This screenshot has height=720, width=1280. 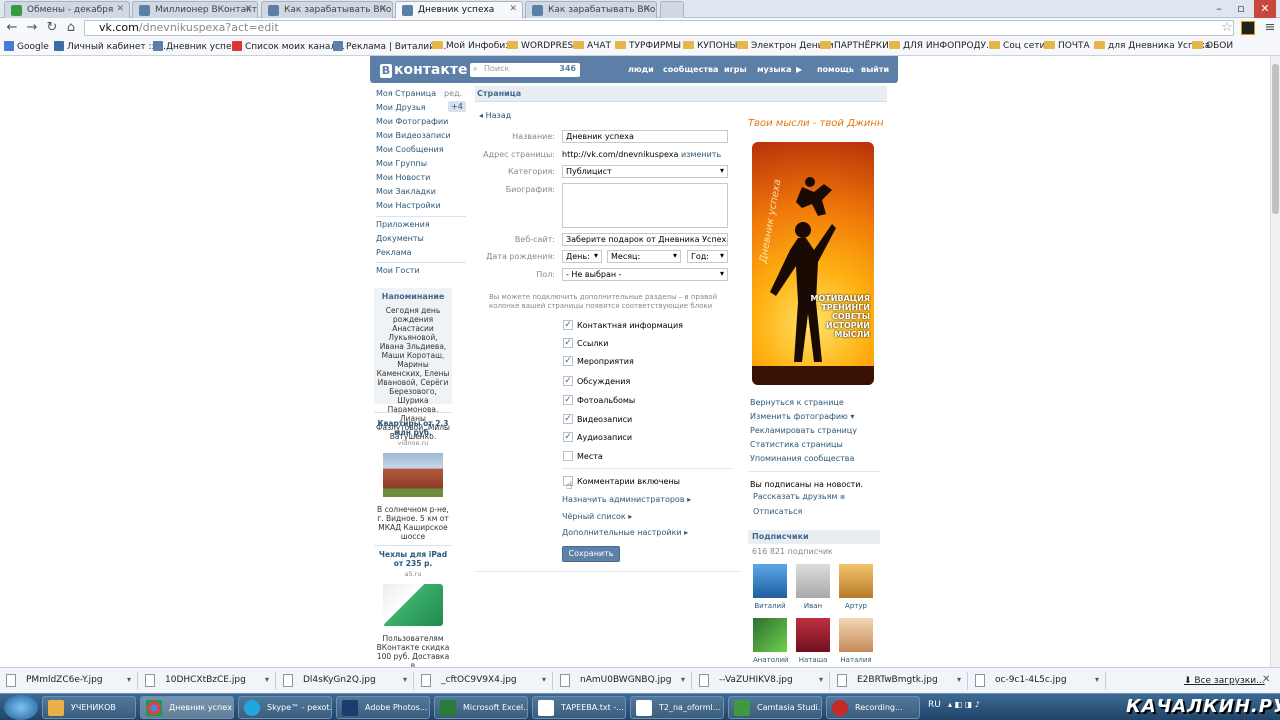 What do you see at coordinates (761, 681) in the screenshot?
I see `download-item: --VaZUHIKV8.jpg ▾` at bounding box center [761, 681].